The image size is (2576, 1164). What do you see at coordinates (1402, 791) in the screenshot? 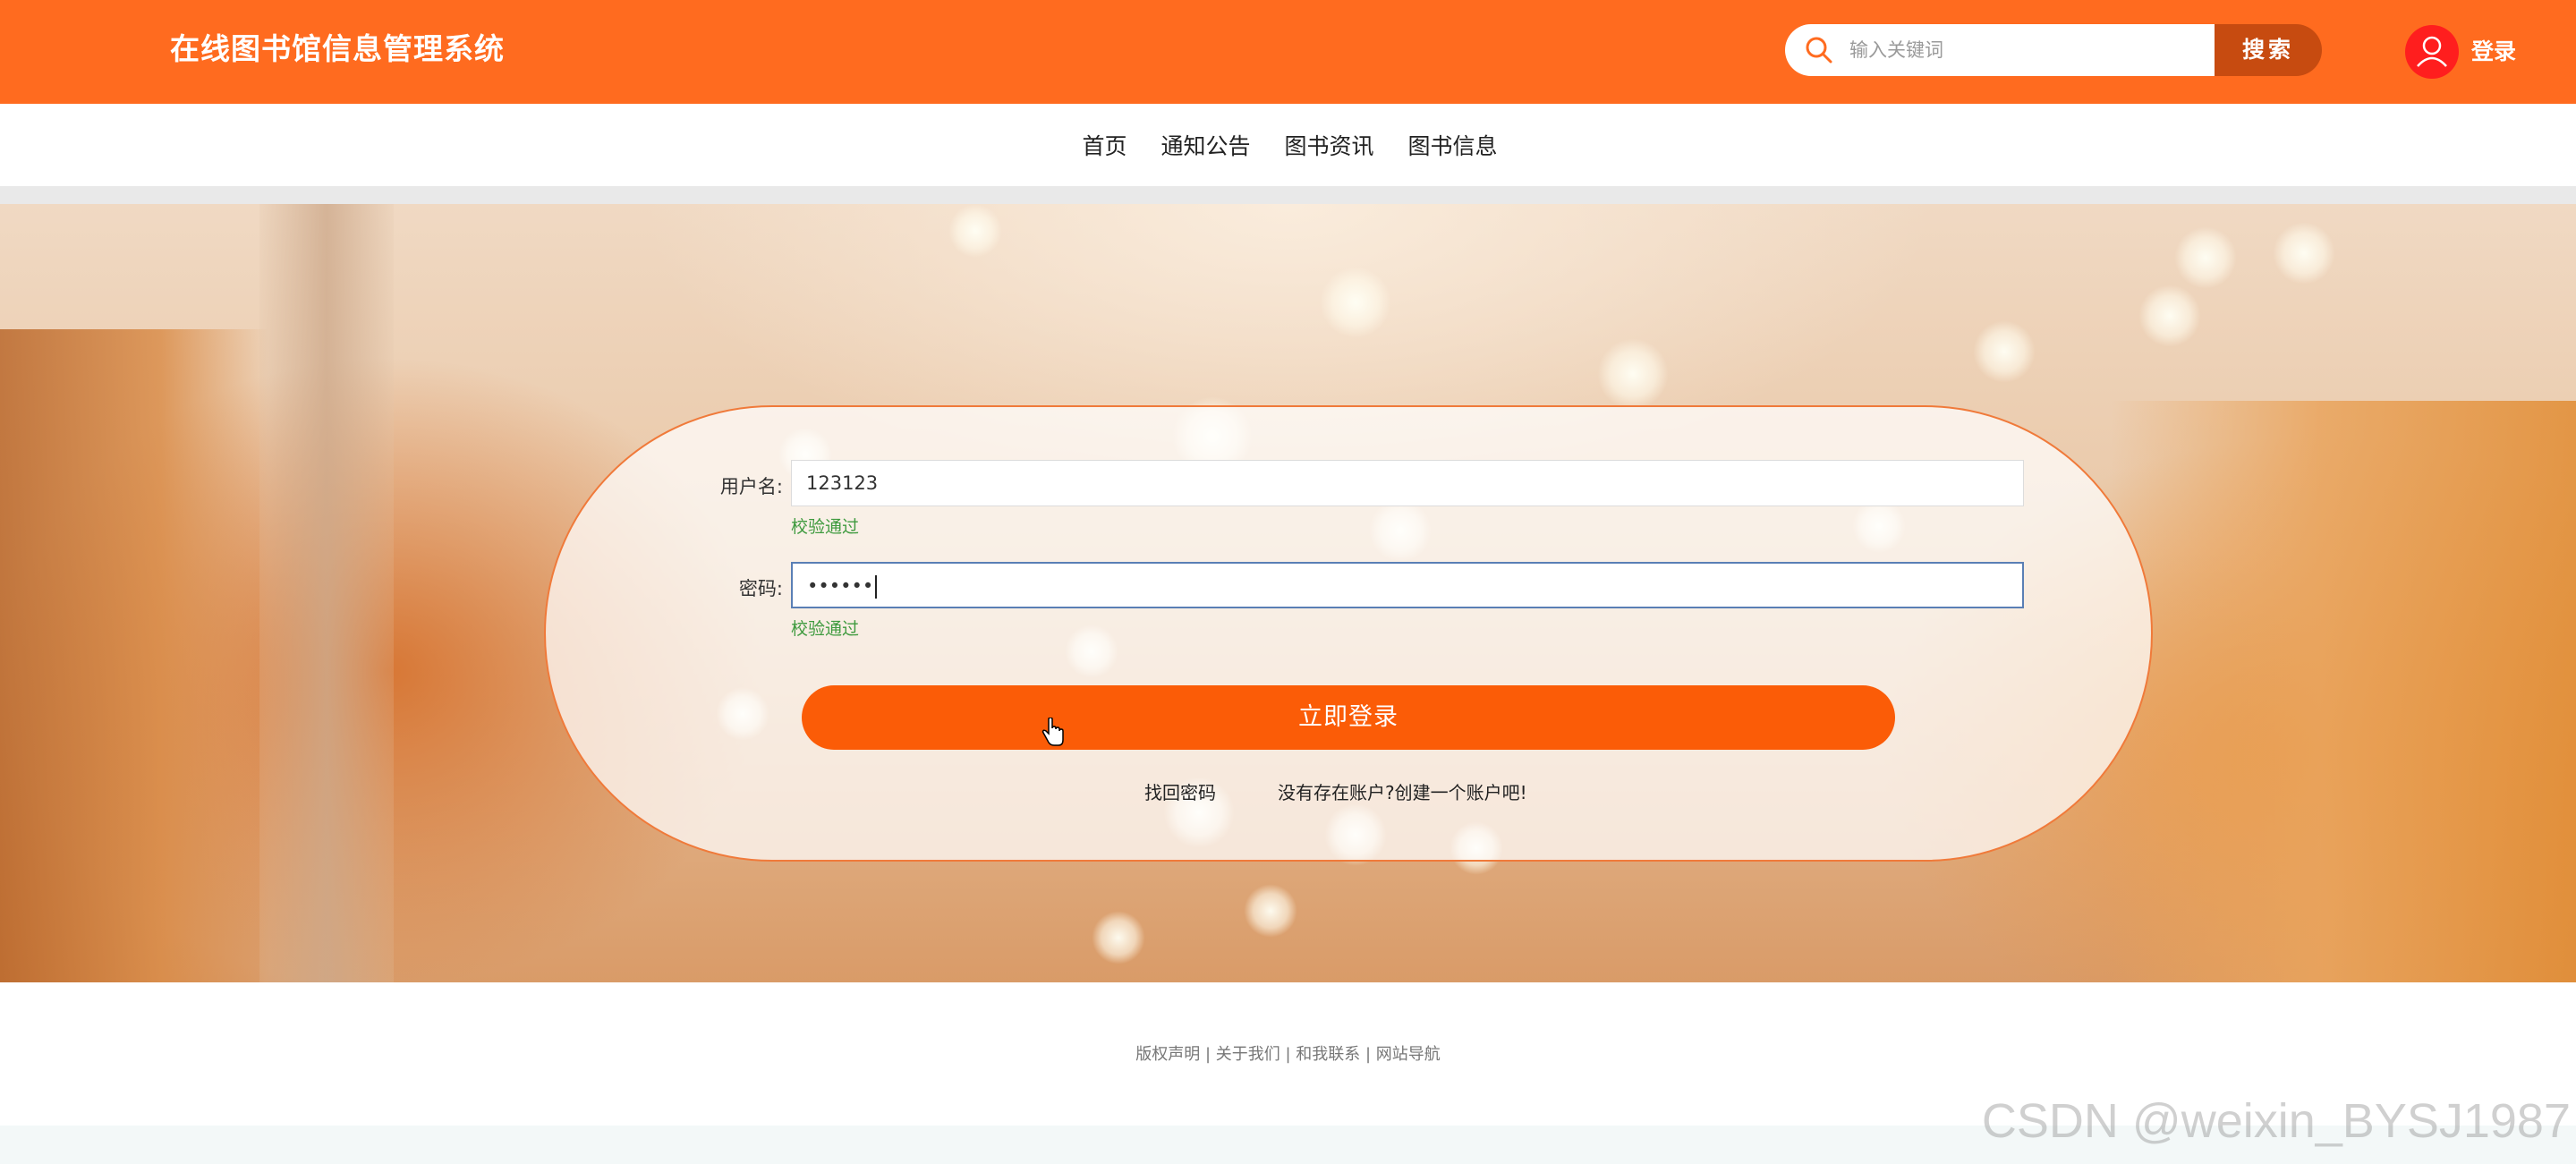
I see `register-link: 没有存在账户?创建一个账户吧!` at bounding box center [1402, 791].